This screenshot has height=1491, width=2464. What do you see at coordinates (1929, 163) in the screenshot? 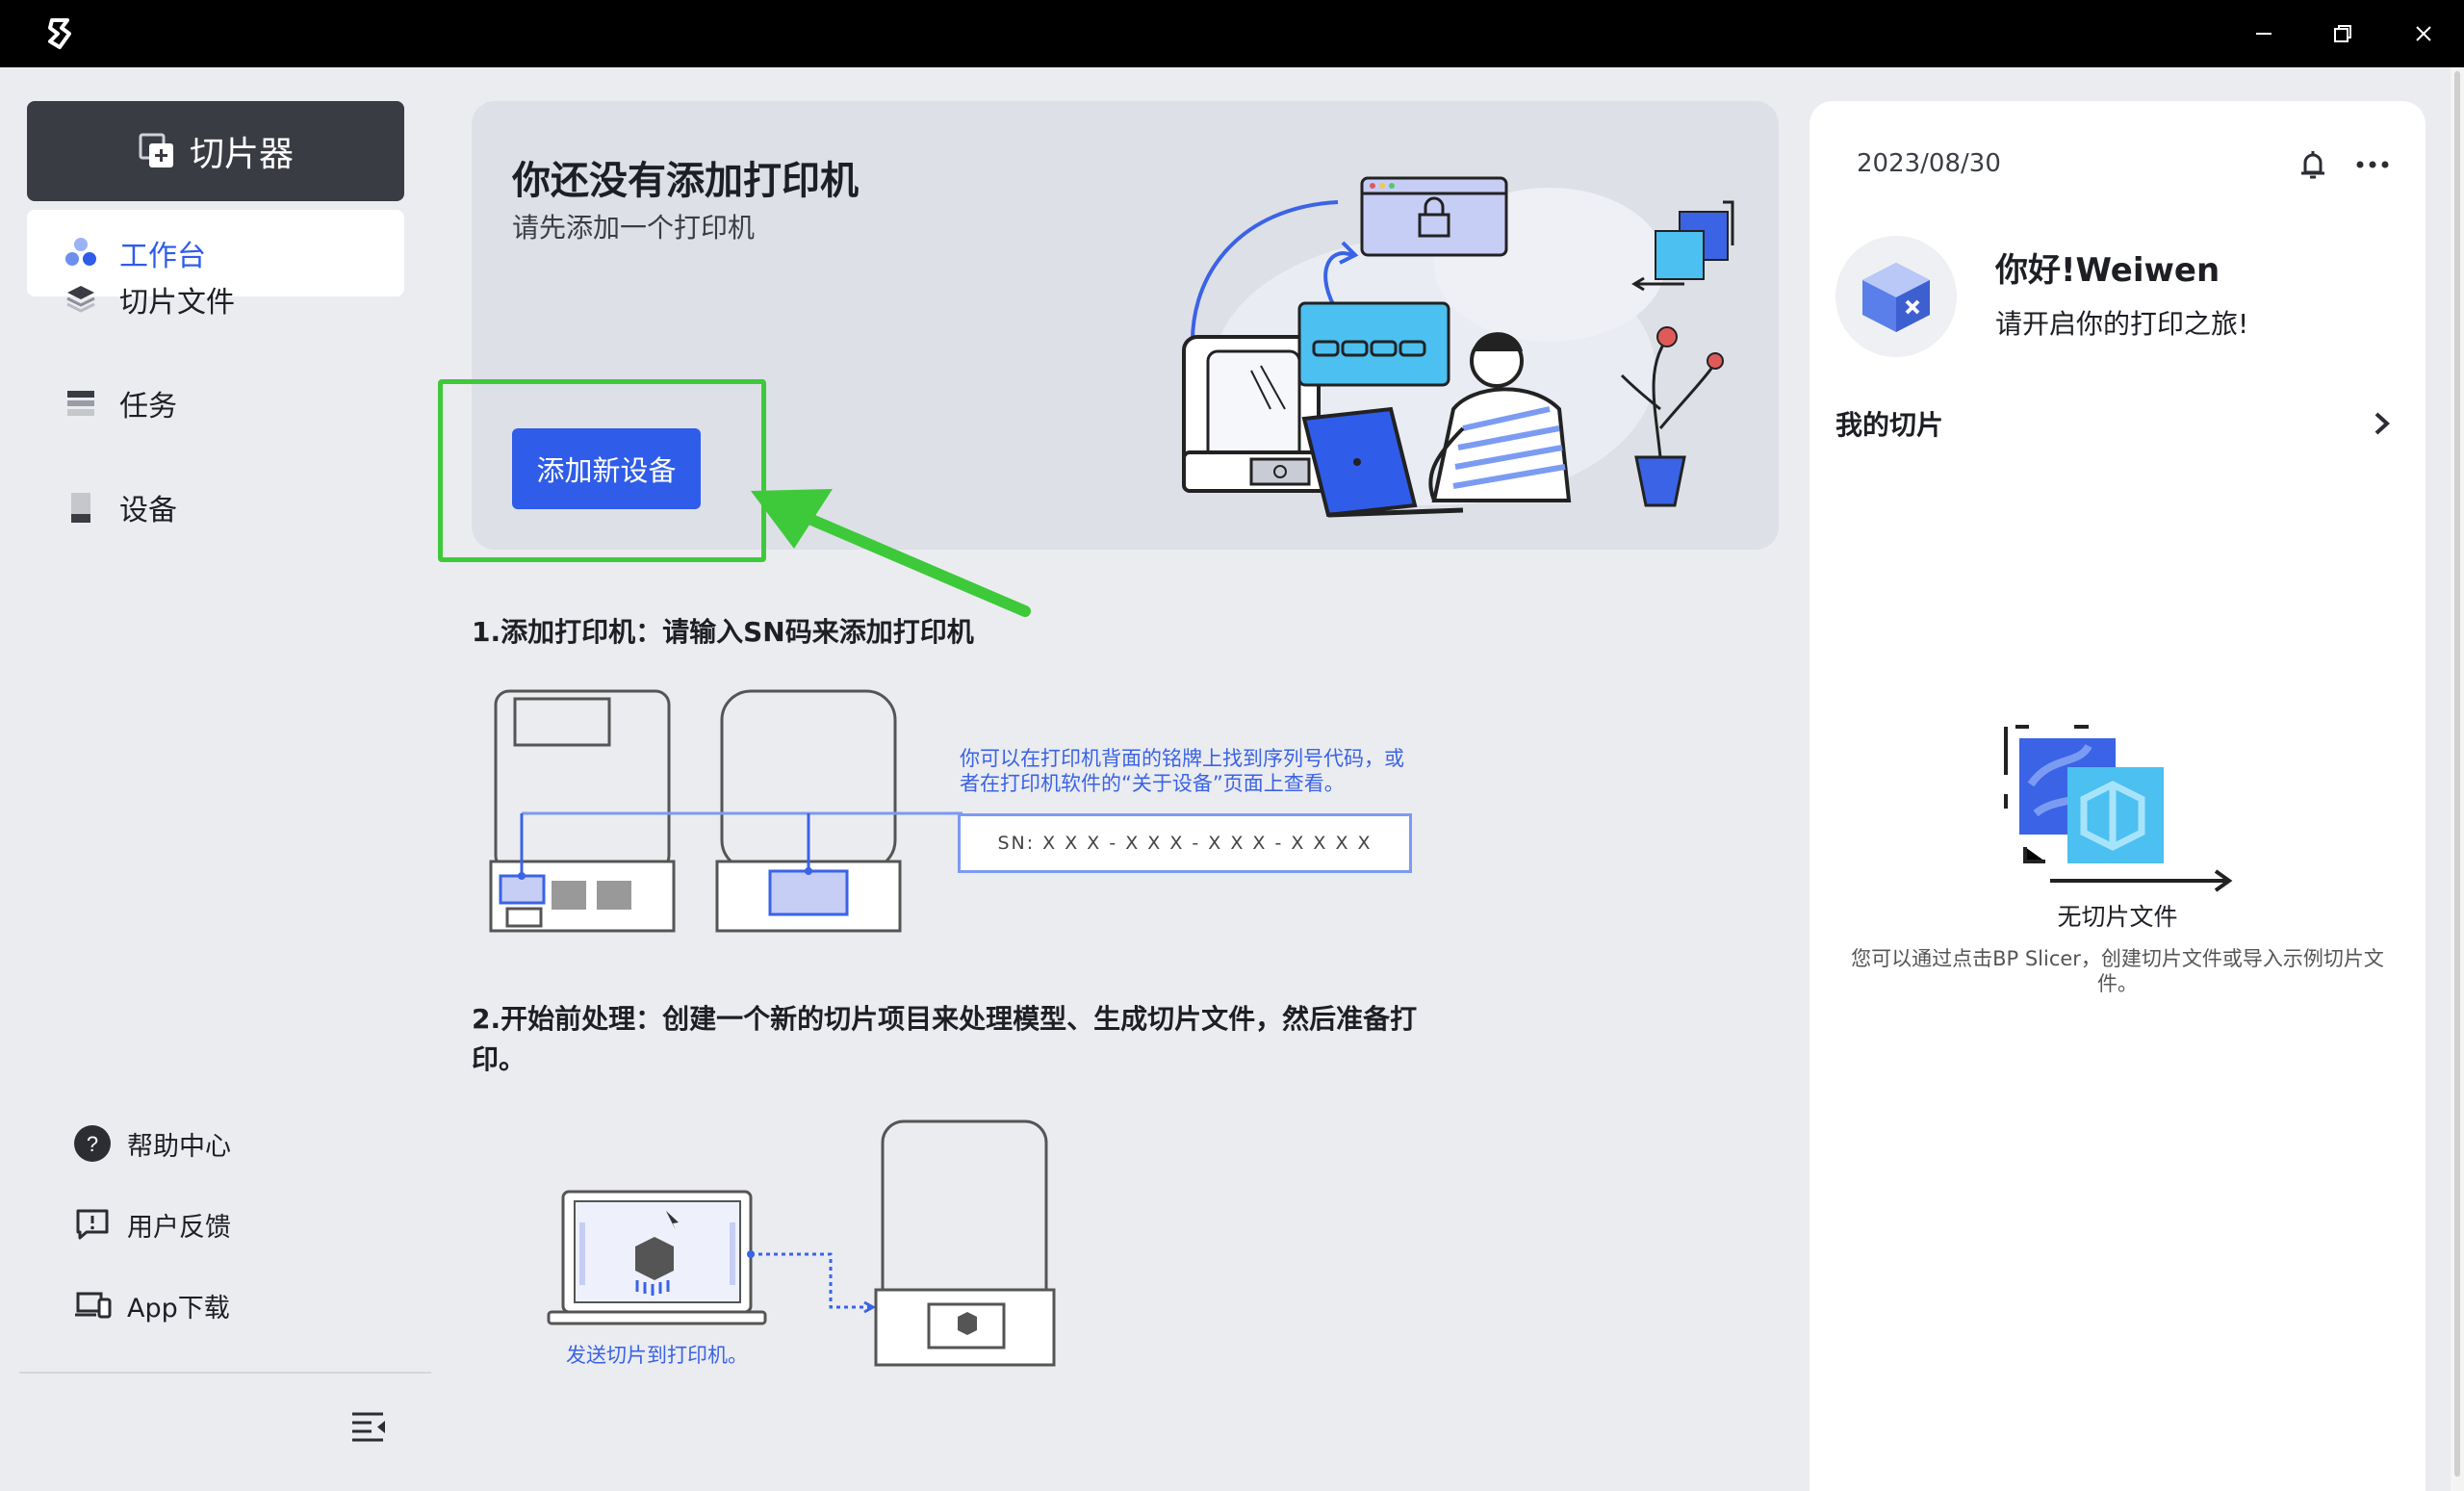
I see `current-date: 2023/08/30` at bounding box center [1929, 163].